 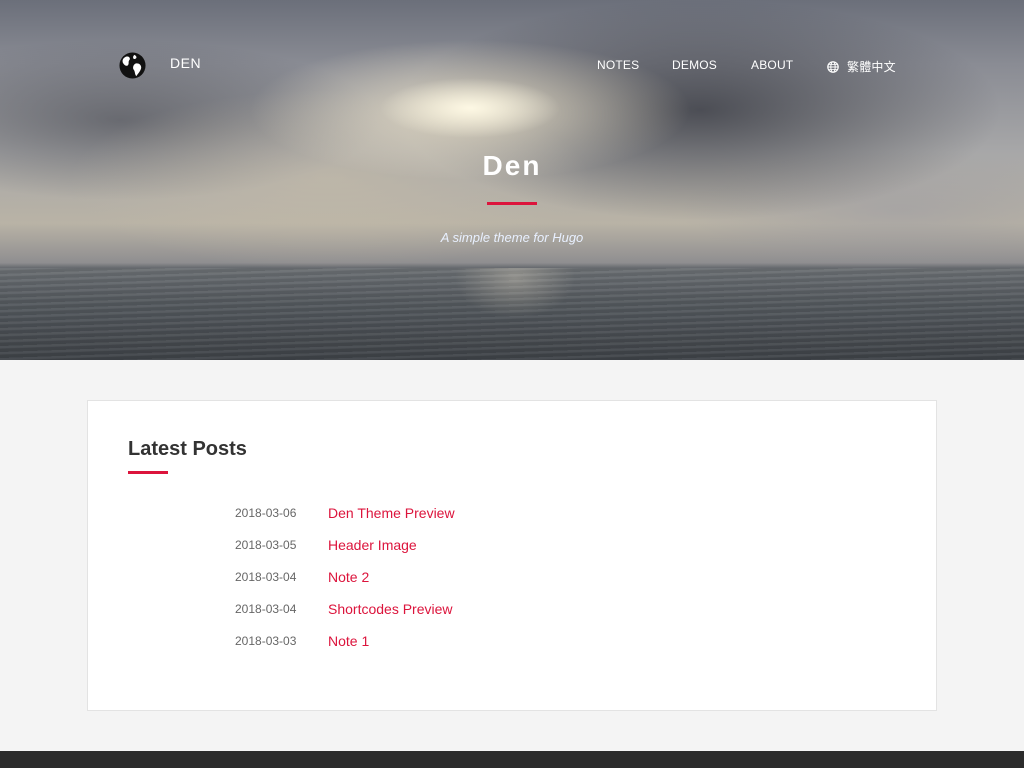 What do you see at coordinates (266, 513) in the screenshot?
I see `post-date: 2018-03-06` at bounding box center [266, 513].